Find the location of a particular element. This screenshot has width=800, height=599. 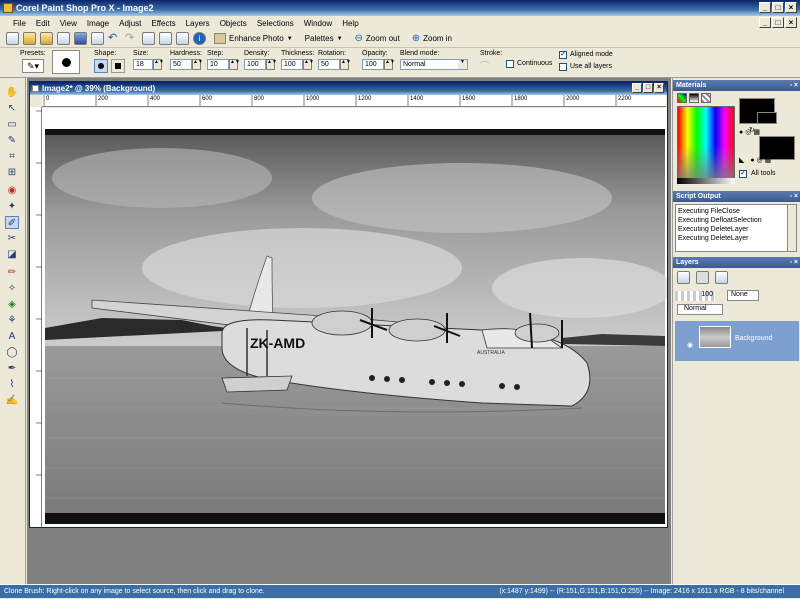

zoom-in-button: ⊕ Zoom in is located at coordinates (432, 38).